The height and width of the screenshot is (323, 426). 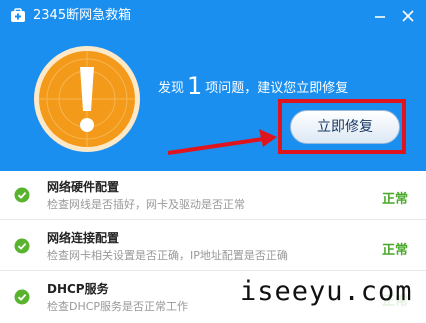 What do you see at coordinates (82, 15) in the screenshot?
I see `window-title: 2345断网急救箱` at bounding box center [82, 15].